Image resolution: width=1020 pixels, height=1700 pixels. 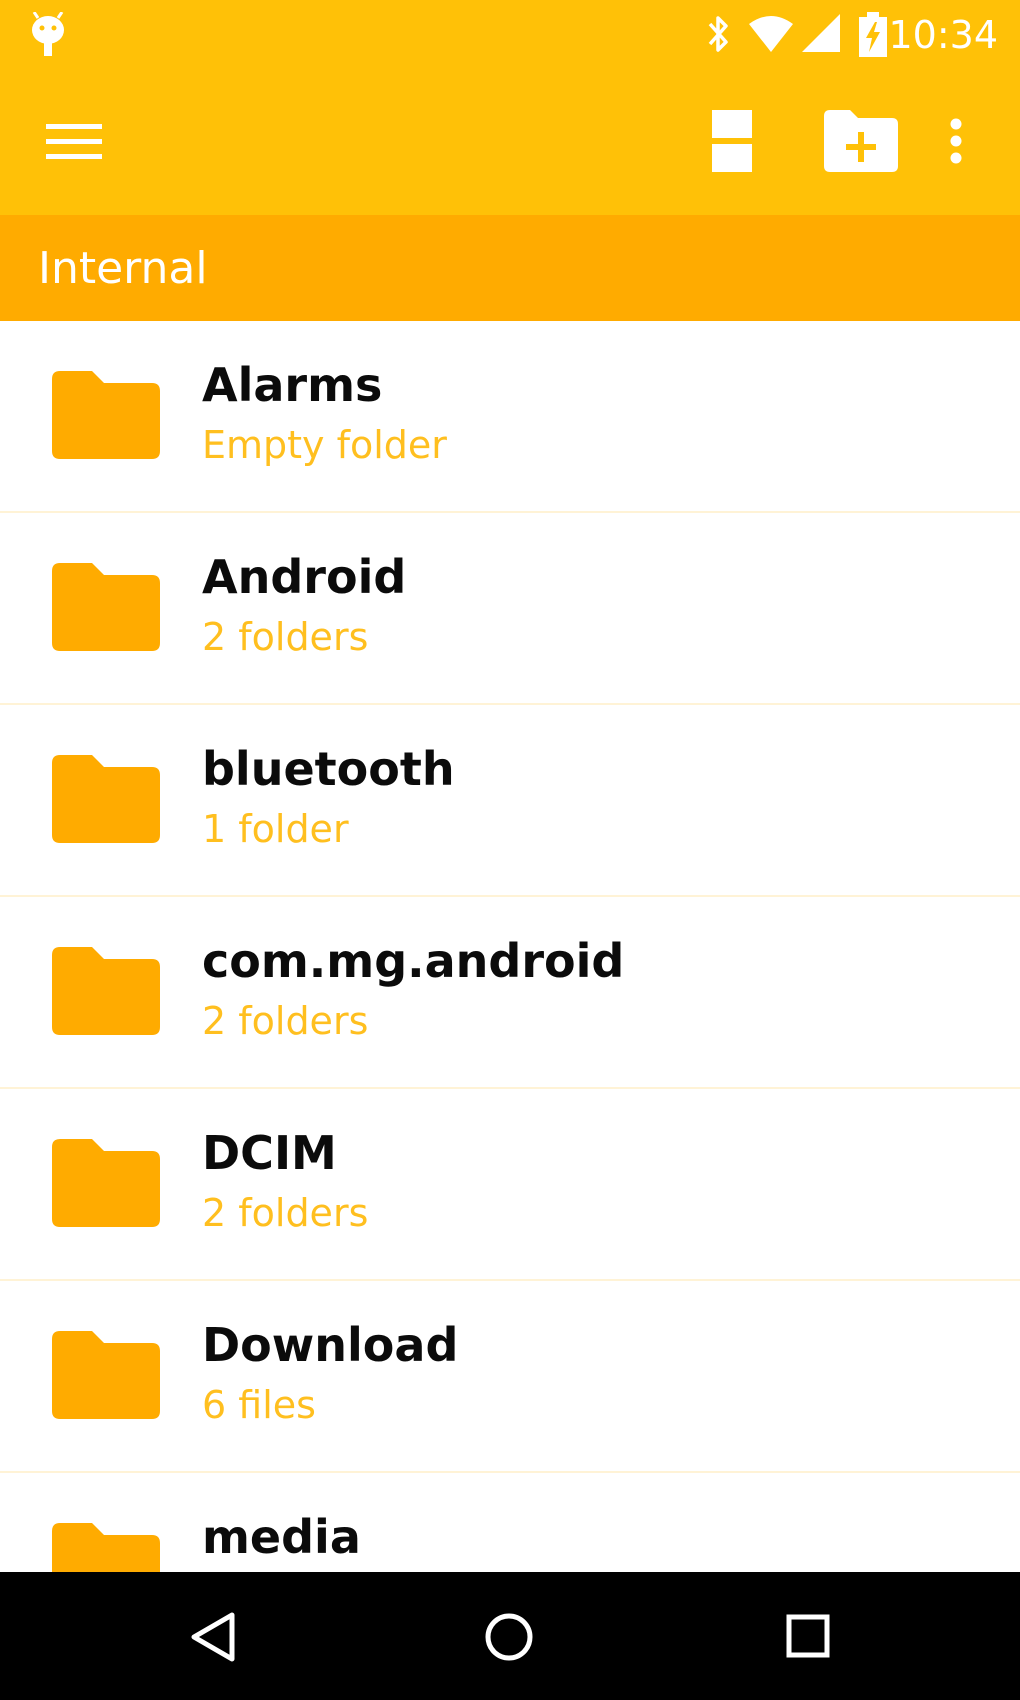 What do you see at coordinates (328, 769) in the screenshot?
I see `folder-name: bluetooth` at bounding box center [328, 769].